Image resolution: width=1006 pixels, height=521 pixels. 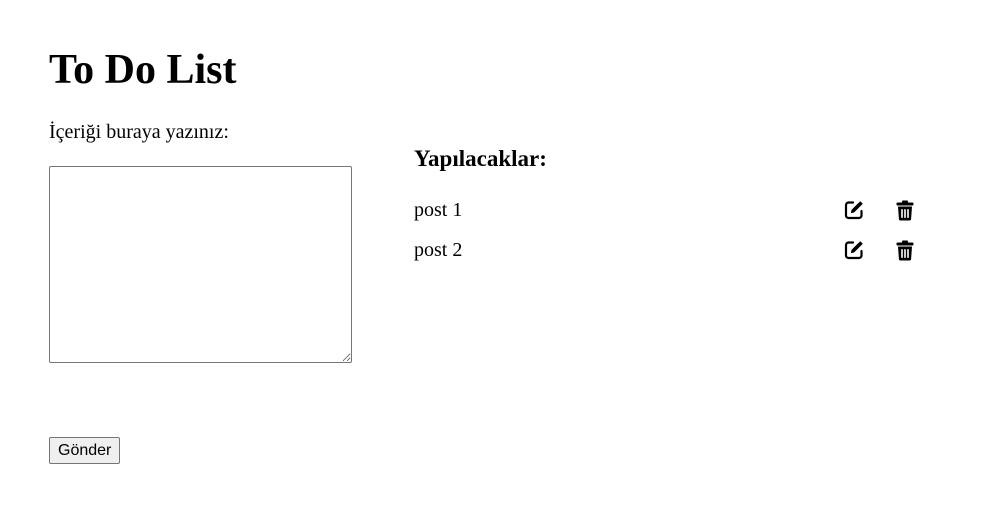 What do you see at coordinates (438, 250) in the screenshot?
I see `todo-text: post 2` at bounding box center [438, 250].